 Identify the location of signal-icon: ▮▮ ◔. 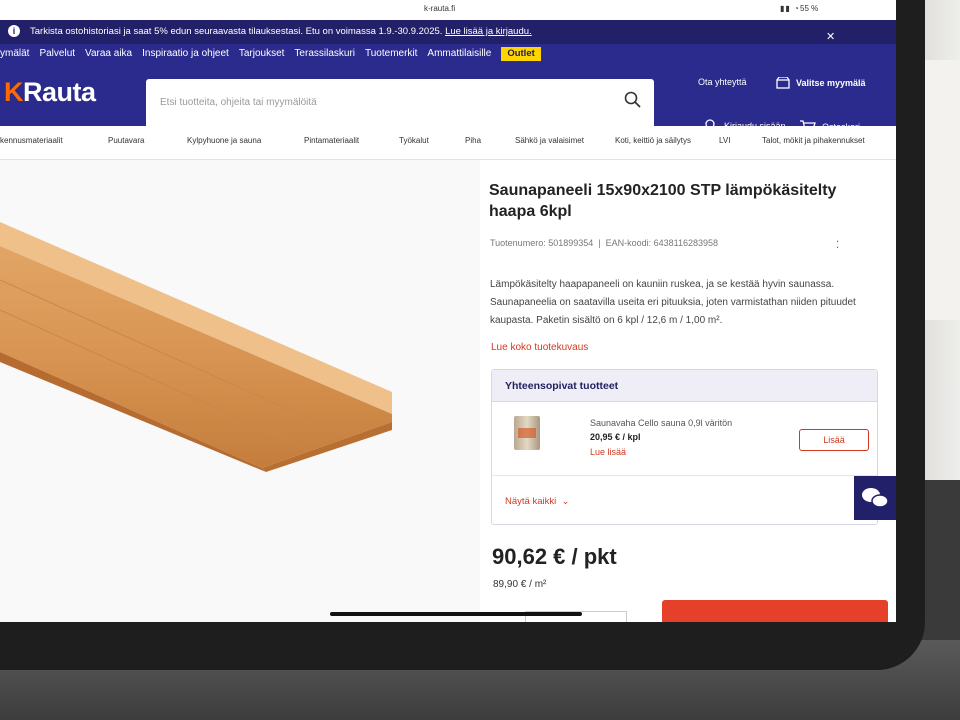
(790, 8).